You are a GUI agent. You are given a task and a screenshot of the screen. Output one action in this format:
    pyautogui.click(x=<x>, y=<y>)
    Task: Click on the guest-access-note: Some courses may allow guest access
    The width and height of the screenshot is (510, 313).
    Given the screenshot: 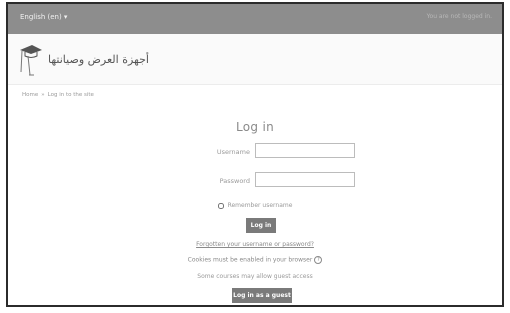 What is the action you would take?
    pyautogui.click(x=255, y=276)
    